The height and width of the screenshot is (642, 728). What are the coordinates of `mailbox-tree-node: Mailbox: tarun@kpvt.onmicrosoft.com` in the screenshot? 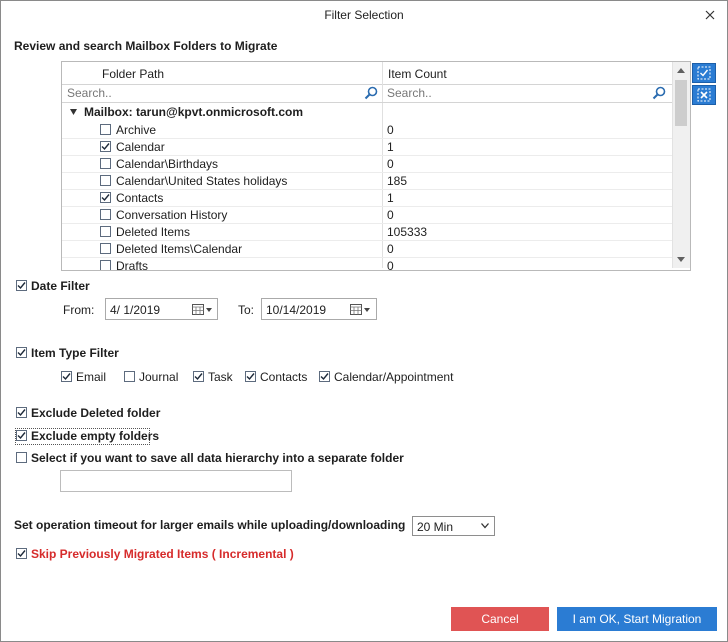 It's located at (367, 111).